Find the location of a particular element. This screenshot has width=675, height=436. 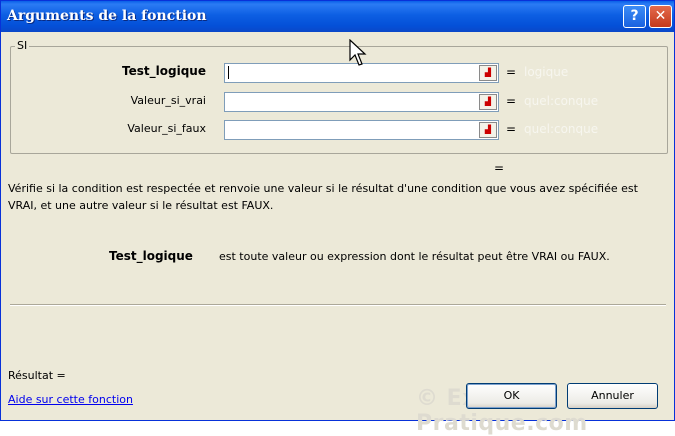

ok-button: OK is located at coordinates (511, 396).